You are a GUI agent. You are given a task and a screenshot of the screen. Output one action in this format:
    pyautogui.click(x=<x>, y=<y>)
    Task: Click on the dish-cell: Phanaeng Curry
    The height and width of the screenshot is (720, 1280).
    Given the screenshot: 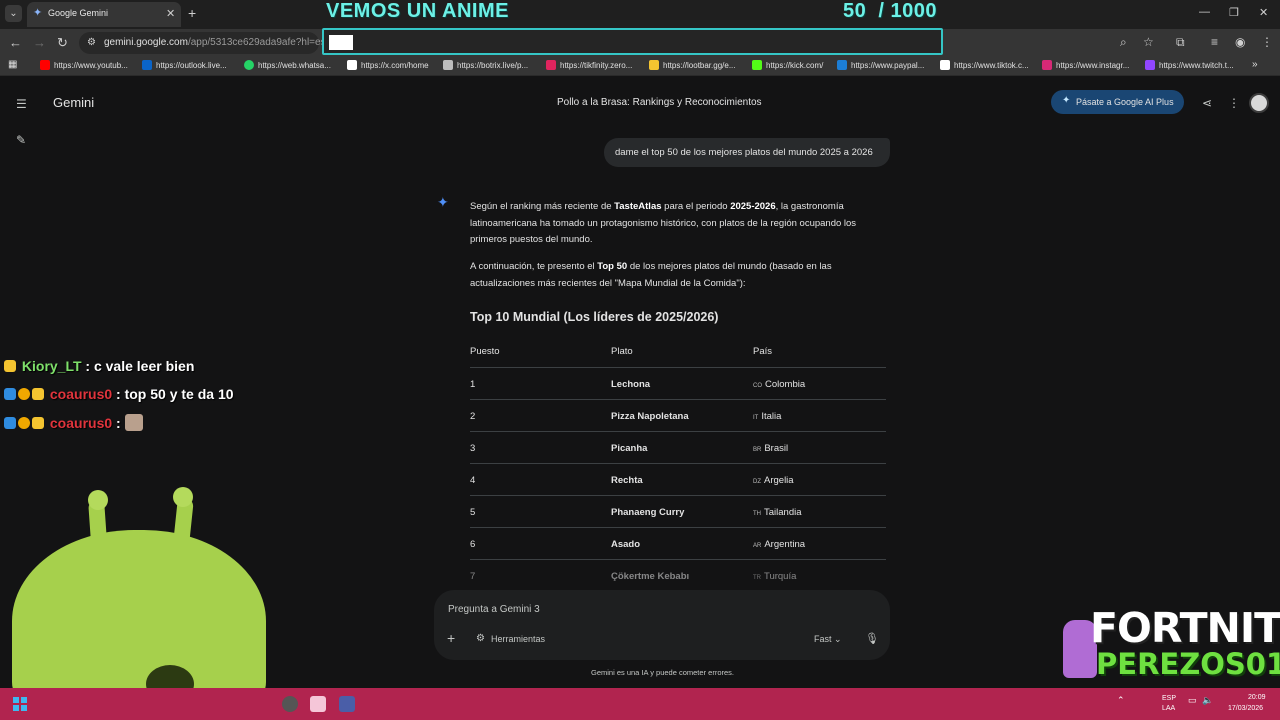 What is the action you would take?
    pyautogui.click(x=648, y=512)
    